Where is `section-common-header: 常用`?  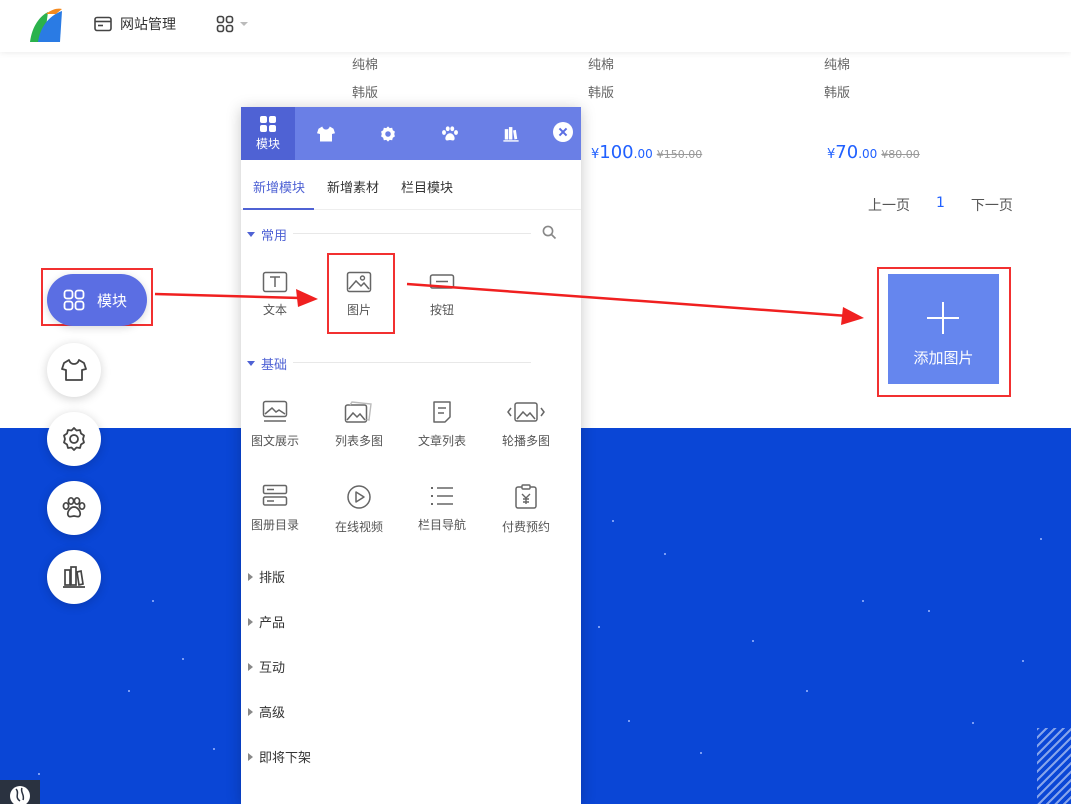
section-common-header: 常用 is located at coordinates (267, 234).